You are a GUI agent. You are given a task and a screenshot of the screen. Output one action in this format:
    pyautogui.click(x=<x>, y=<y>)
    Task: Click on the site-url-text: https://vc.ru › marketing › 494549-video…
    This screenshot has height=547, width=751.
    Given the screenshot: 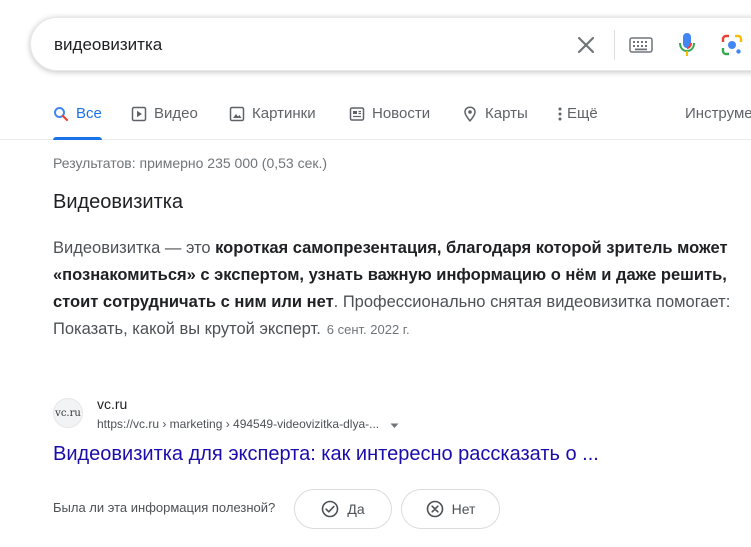 What is the action you would take?
    pyautogui.click(x=238, y=424)
    